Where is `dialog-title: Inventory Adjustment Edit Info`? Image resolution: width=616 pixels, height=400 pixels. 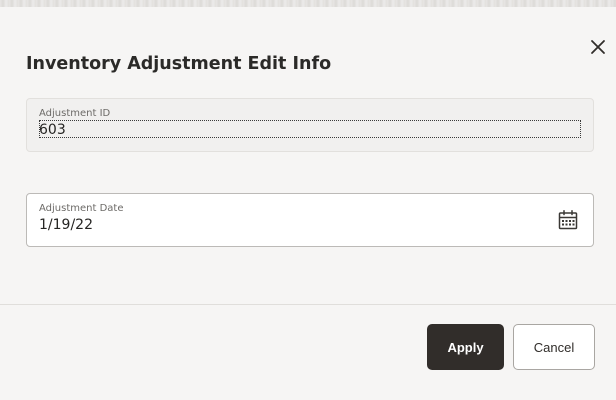
dialog-title: Inventory Adjustment Edit Info is located at coordinates (179, 64).